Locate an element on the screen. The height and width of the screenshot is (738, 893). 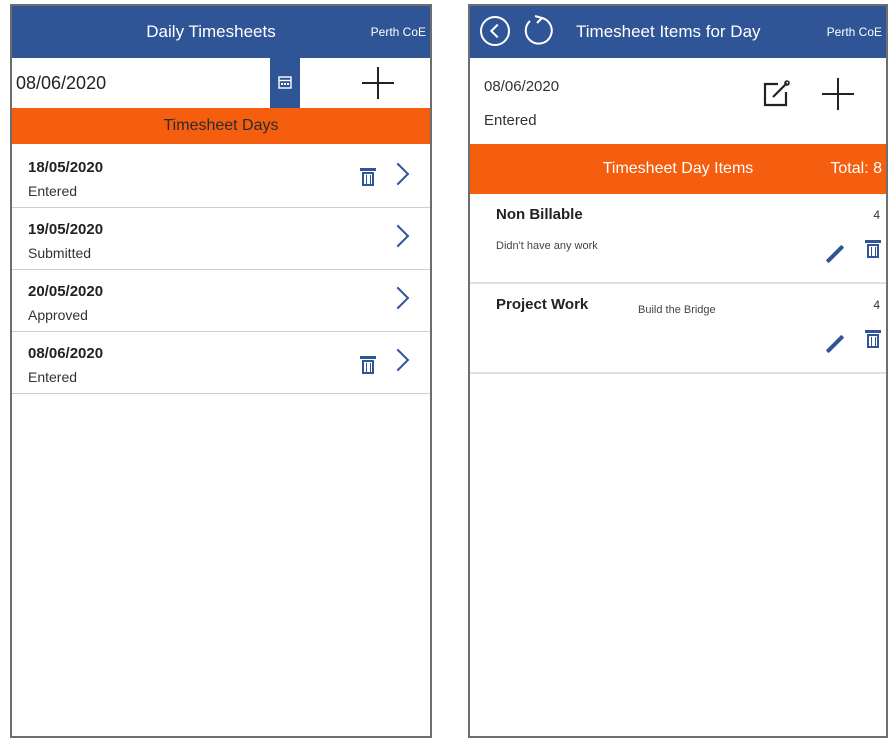
item-name: Non Billable is located at coordinates (539, 214).